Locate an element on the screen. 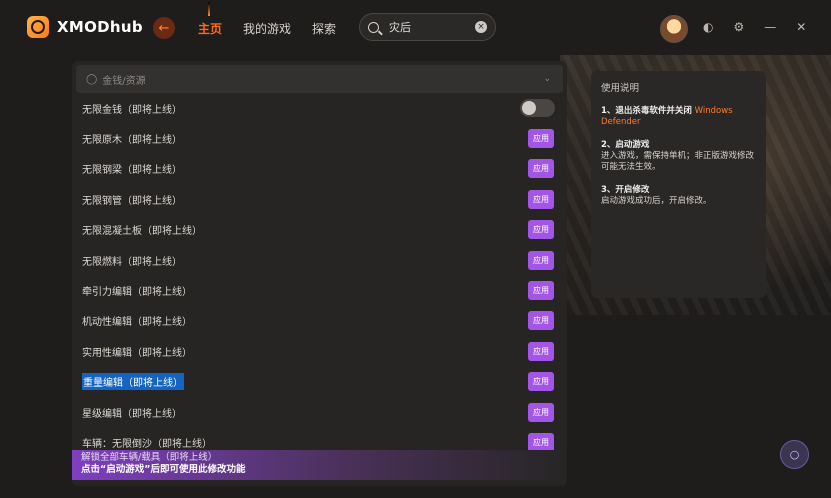 The height and width of the screenshot is (498, 831). search-box: × is located at coordinates (427, 27).